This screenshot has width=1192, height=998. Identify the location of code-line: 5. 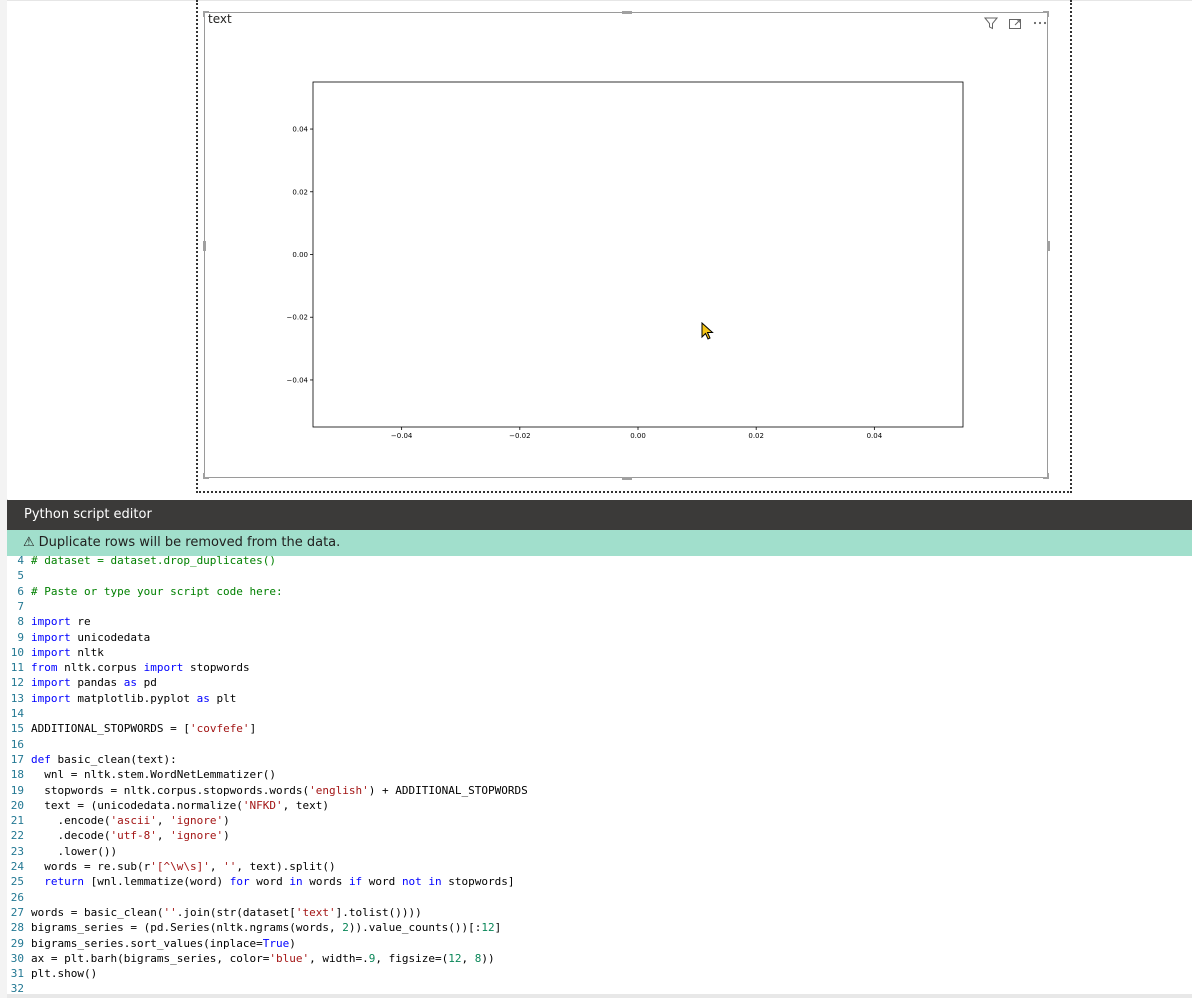
(19, 575).